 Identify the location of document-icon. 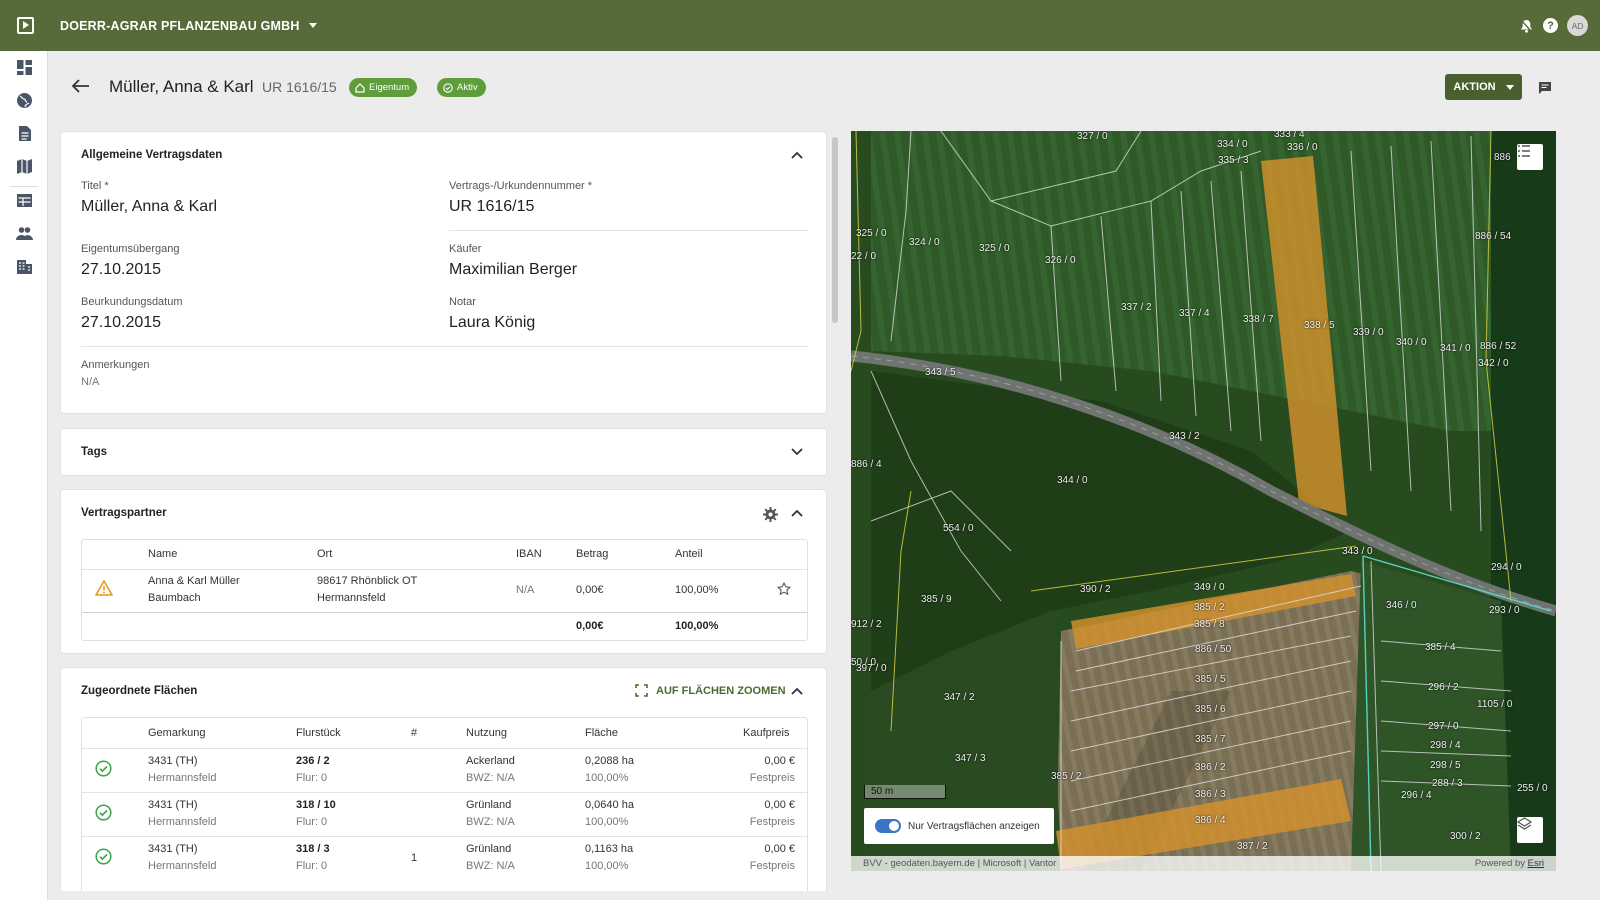
(24, 133).